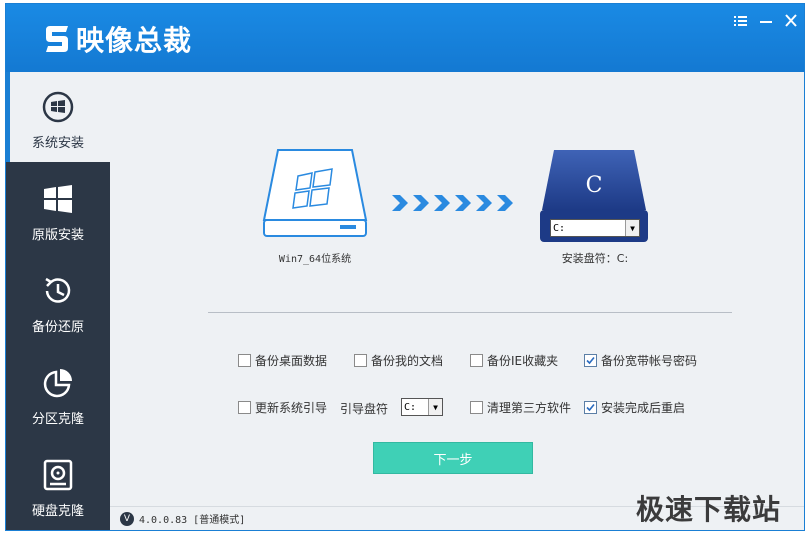 The width and height of the screenshot is (811, 536). I want to click on backup-ie-favorites-option: 备份IE收藏夹, so click(514, 360).